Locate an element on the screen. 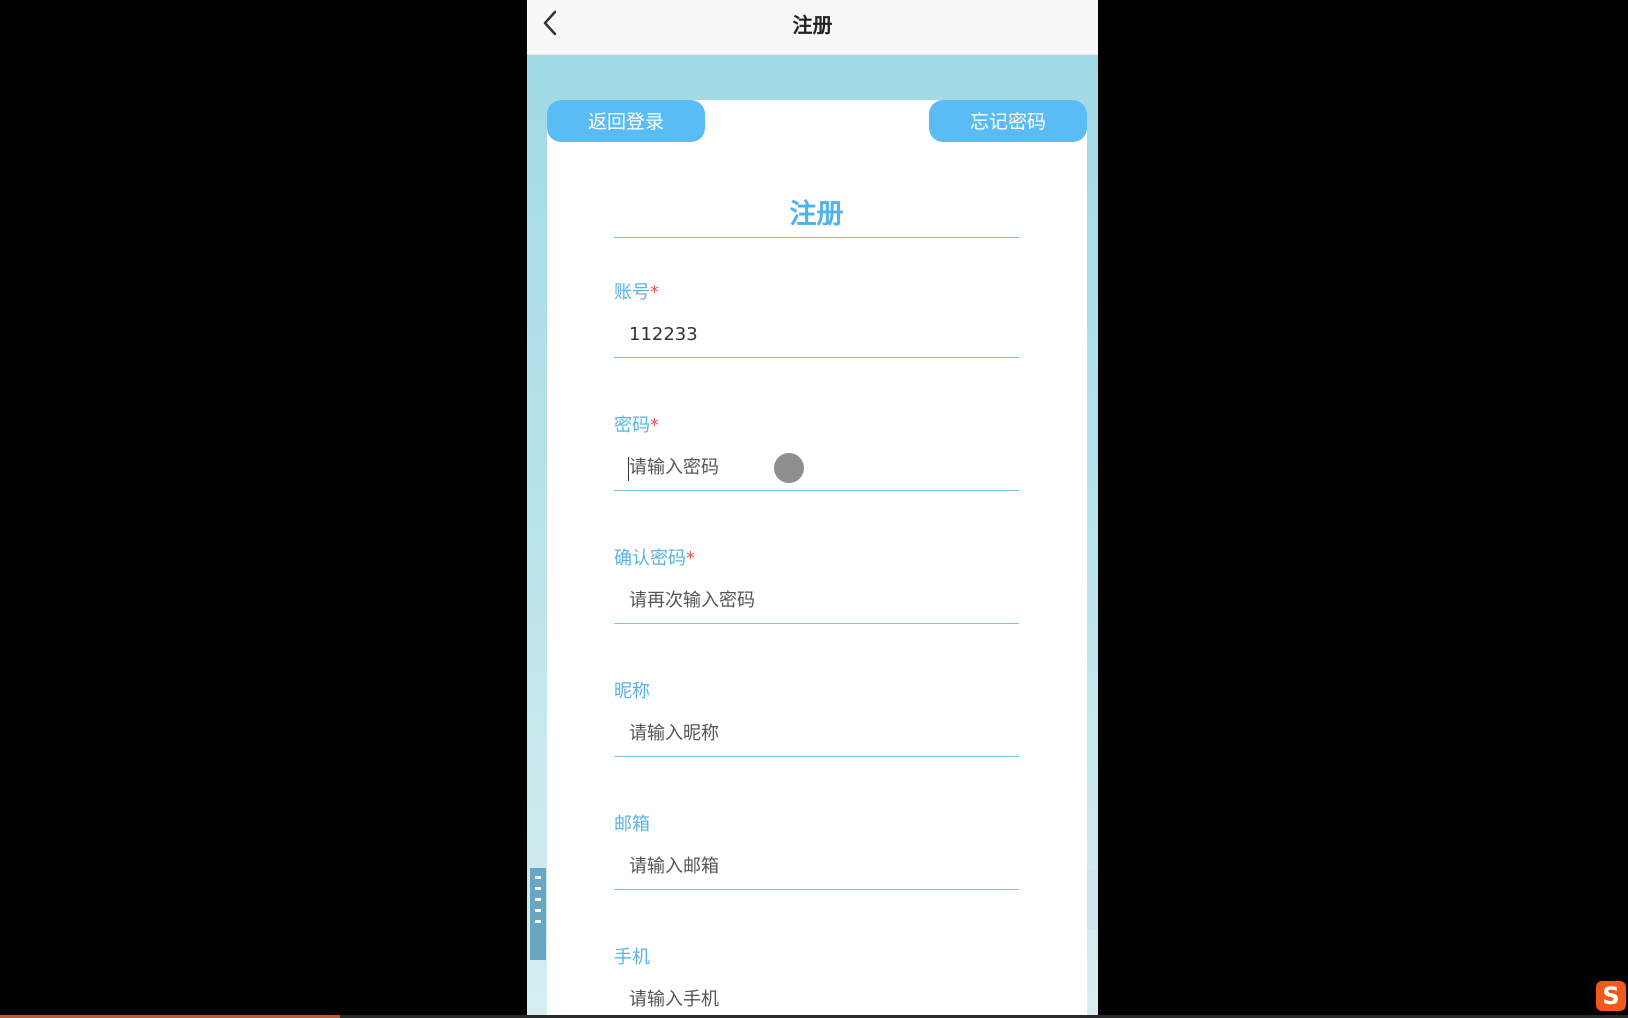 This screenshot has width=1628, height=1018. email-field: 邮箱 is located at coordinates (816, 860).